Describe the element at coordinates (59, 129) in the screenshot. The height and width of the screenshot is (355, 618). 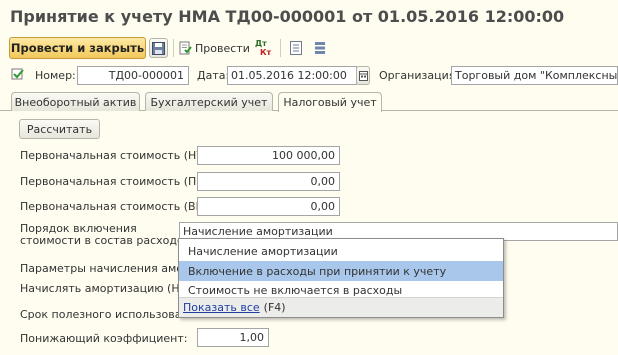
I see `calculate-button: Рассчитать` at that location.